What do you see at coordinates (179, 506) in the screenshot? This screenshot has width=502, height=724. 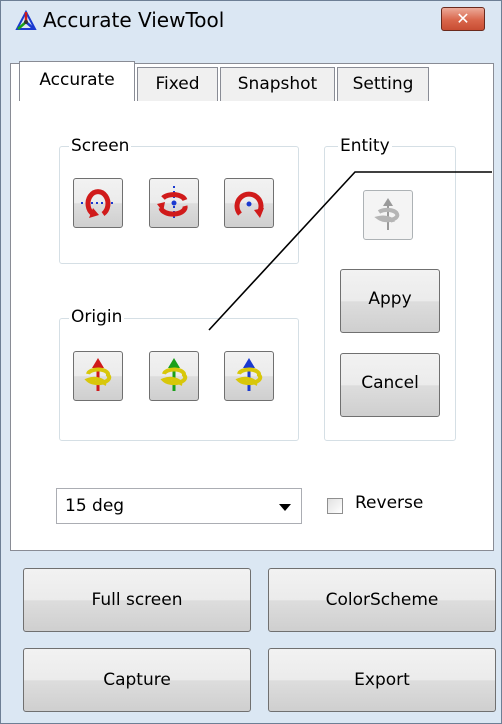 I see `angle-select: 15 deg` at bounding box center [179, 506].